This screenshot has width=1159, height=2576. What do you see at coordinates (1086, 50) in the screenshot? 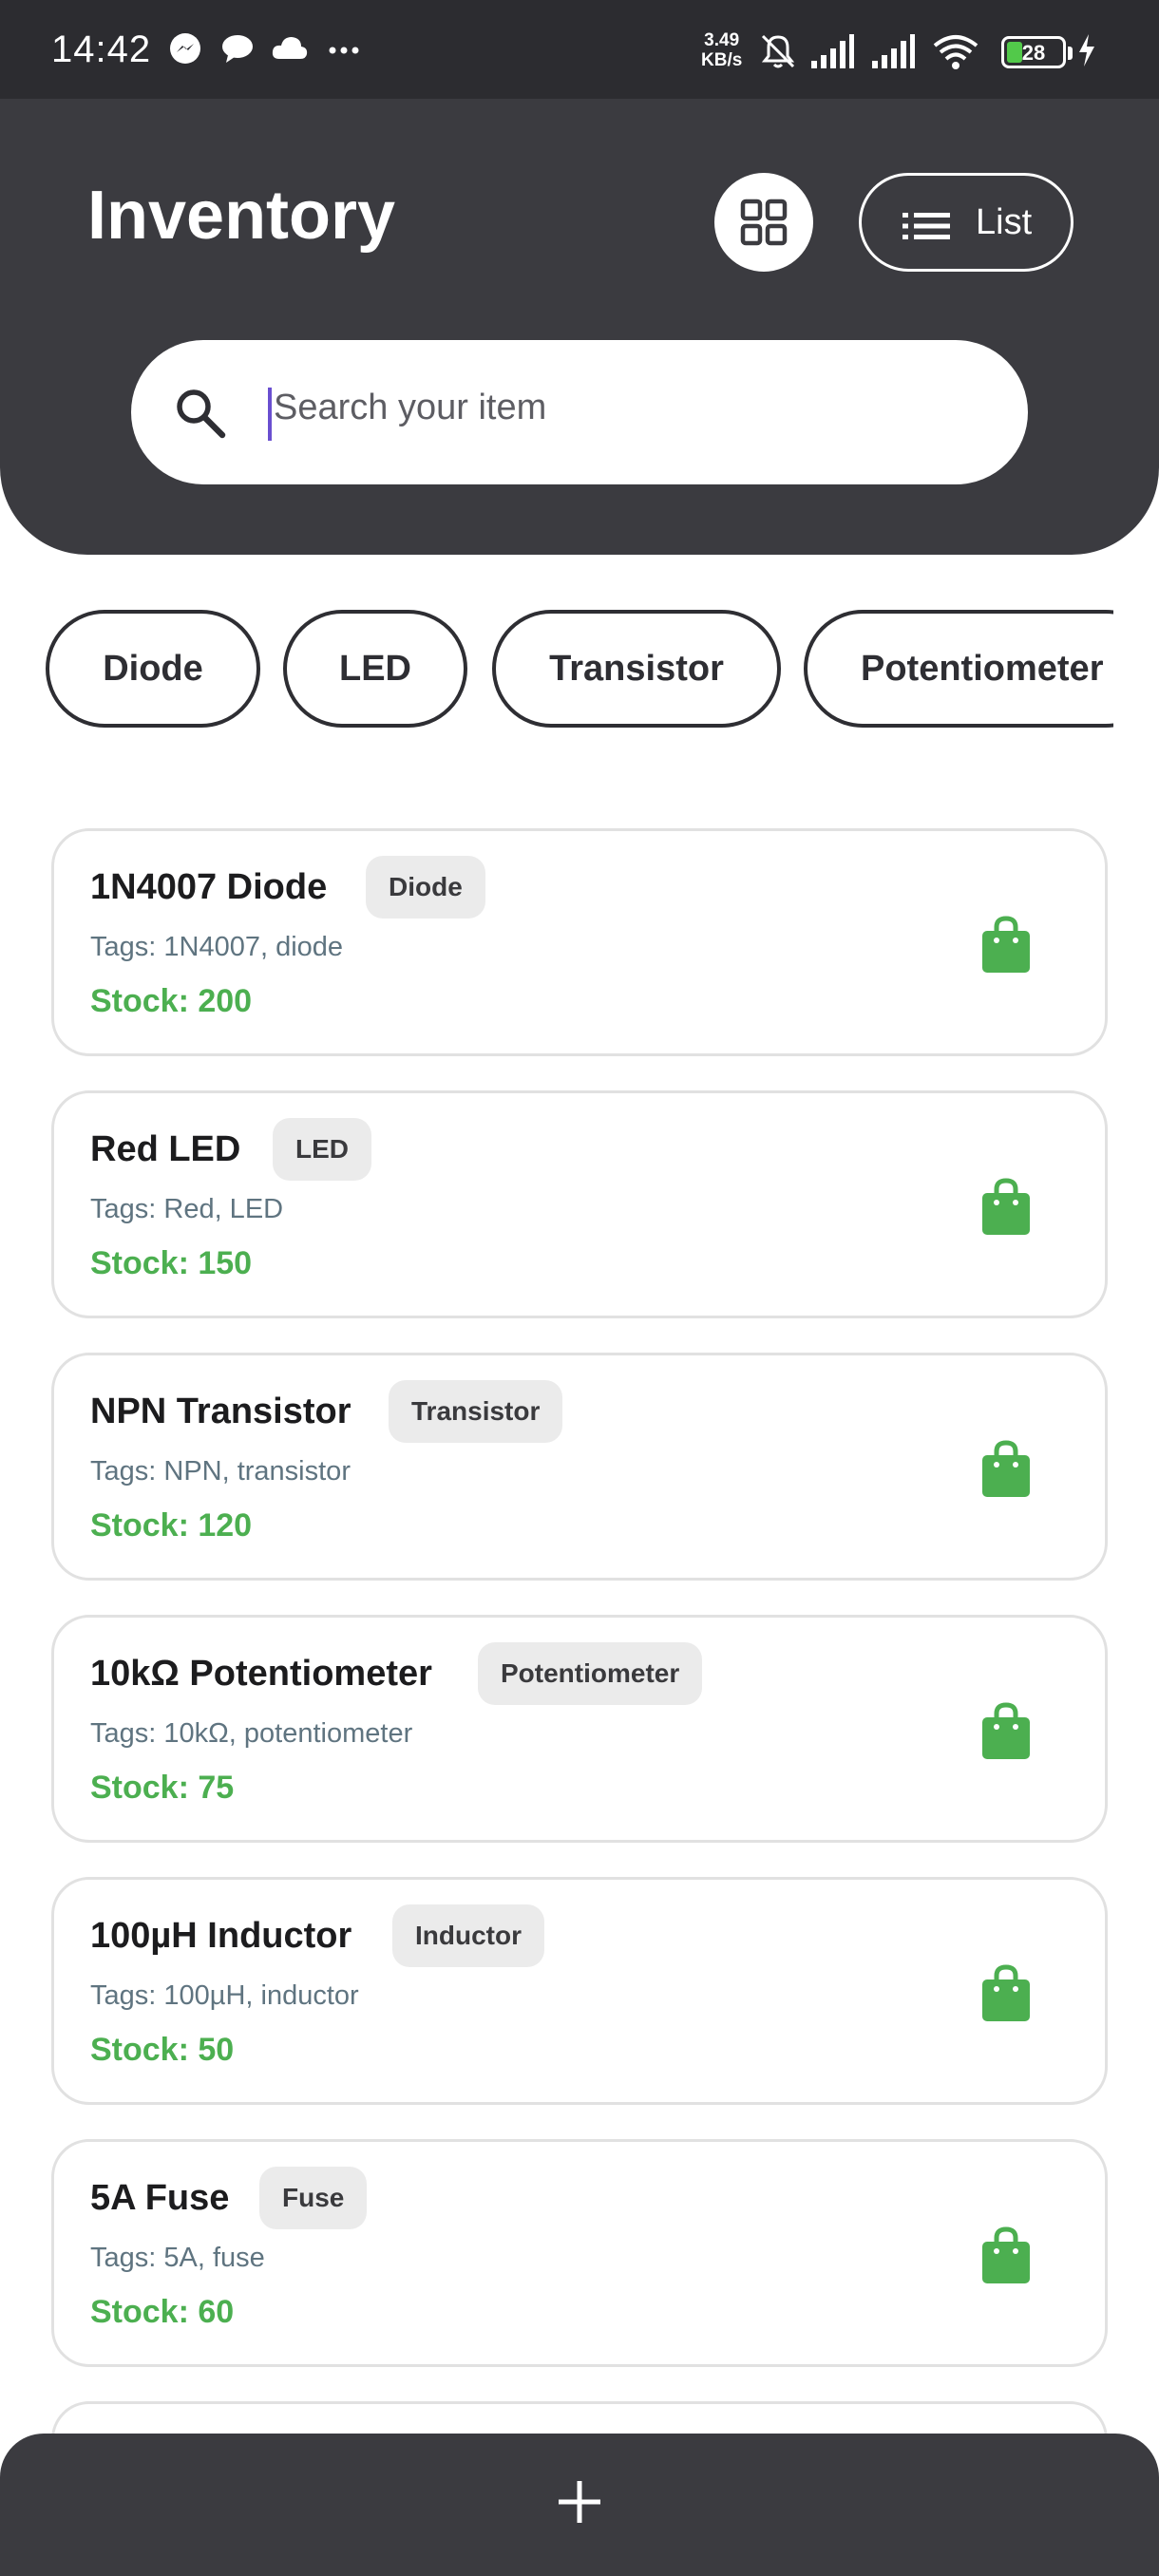
I see `charging-icon` at bounding box center [1086, 50].